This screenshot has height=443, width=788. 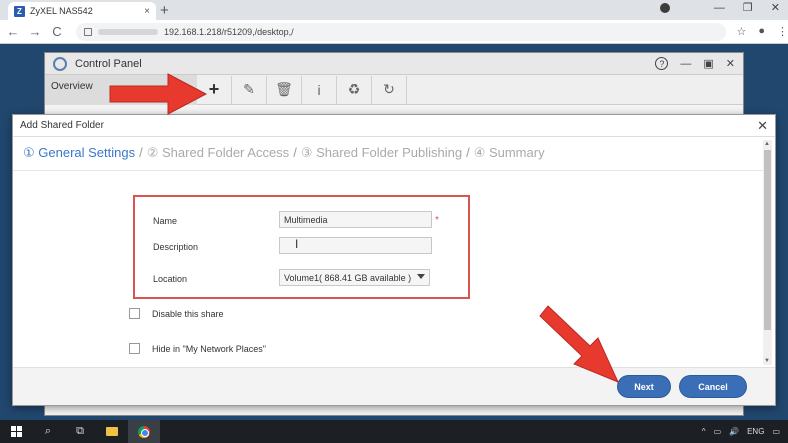 I want to click on window-close-button: ✕, so click(x=775, y=7).